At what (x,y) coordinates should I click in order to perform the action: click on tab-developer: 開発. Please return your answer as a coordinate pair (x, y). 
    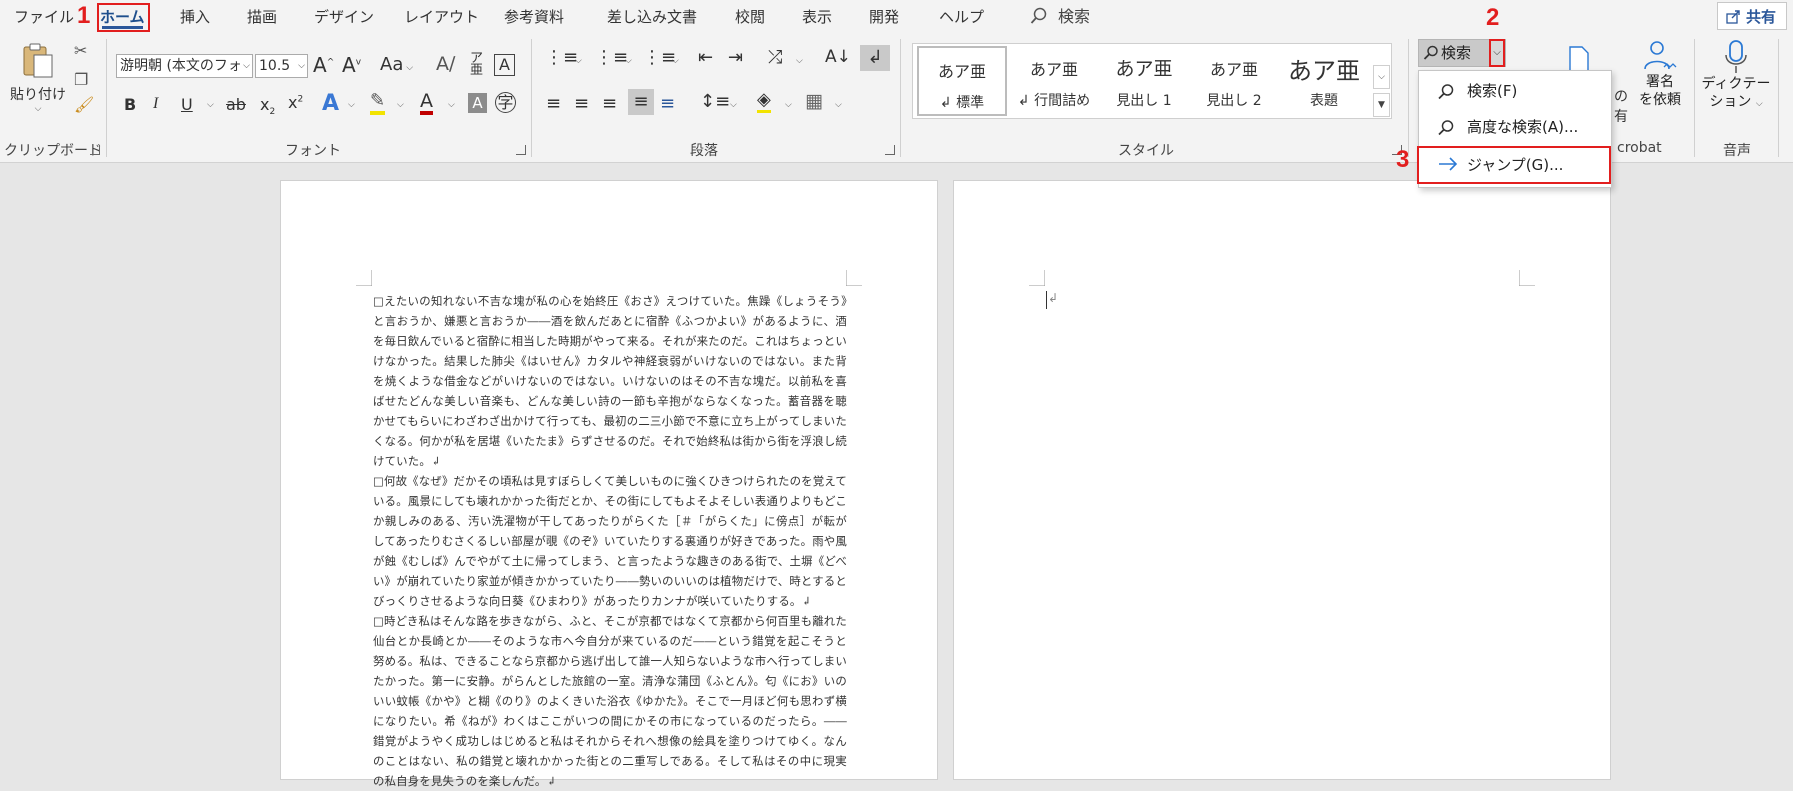
    Looking at the image, I should click on (884, 16).